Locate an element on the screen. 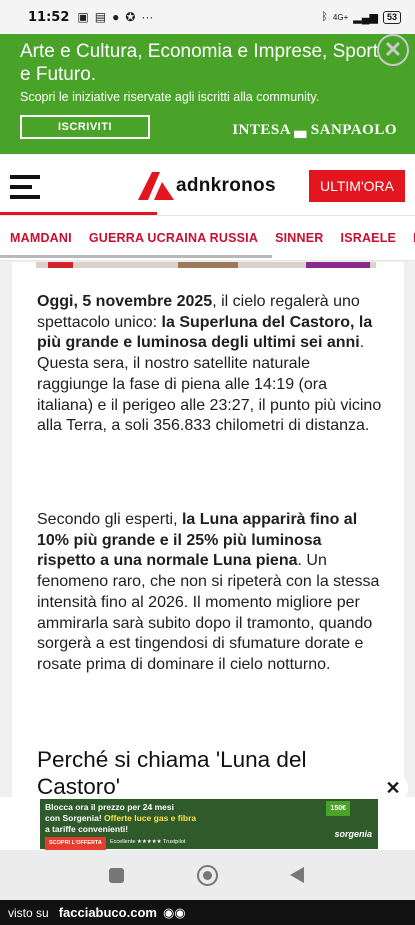 The image size is (415, 925). close-icon: ✕ is located at coordinates (393, 50).